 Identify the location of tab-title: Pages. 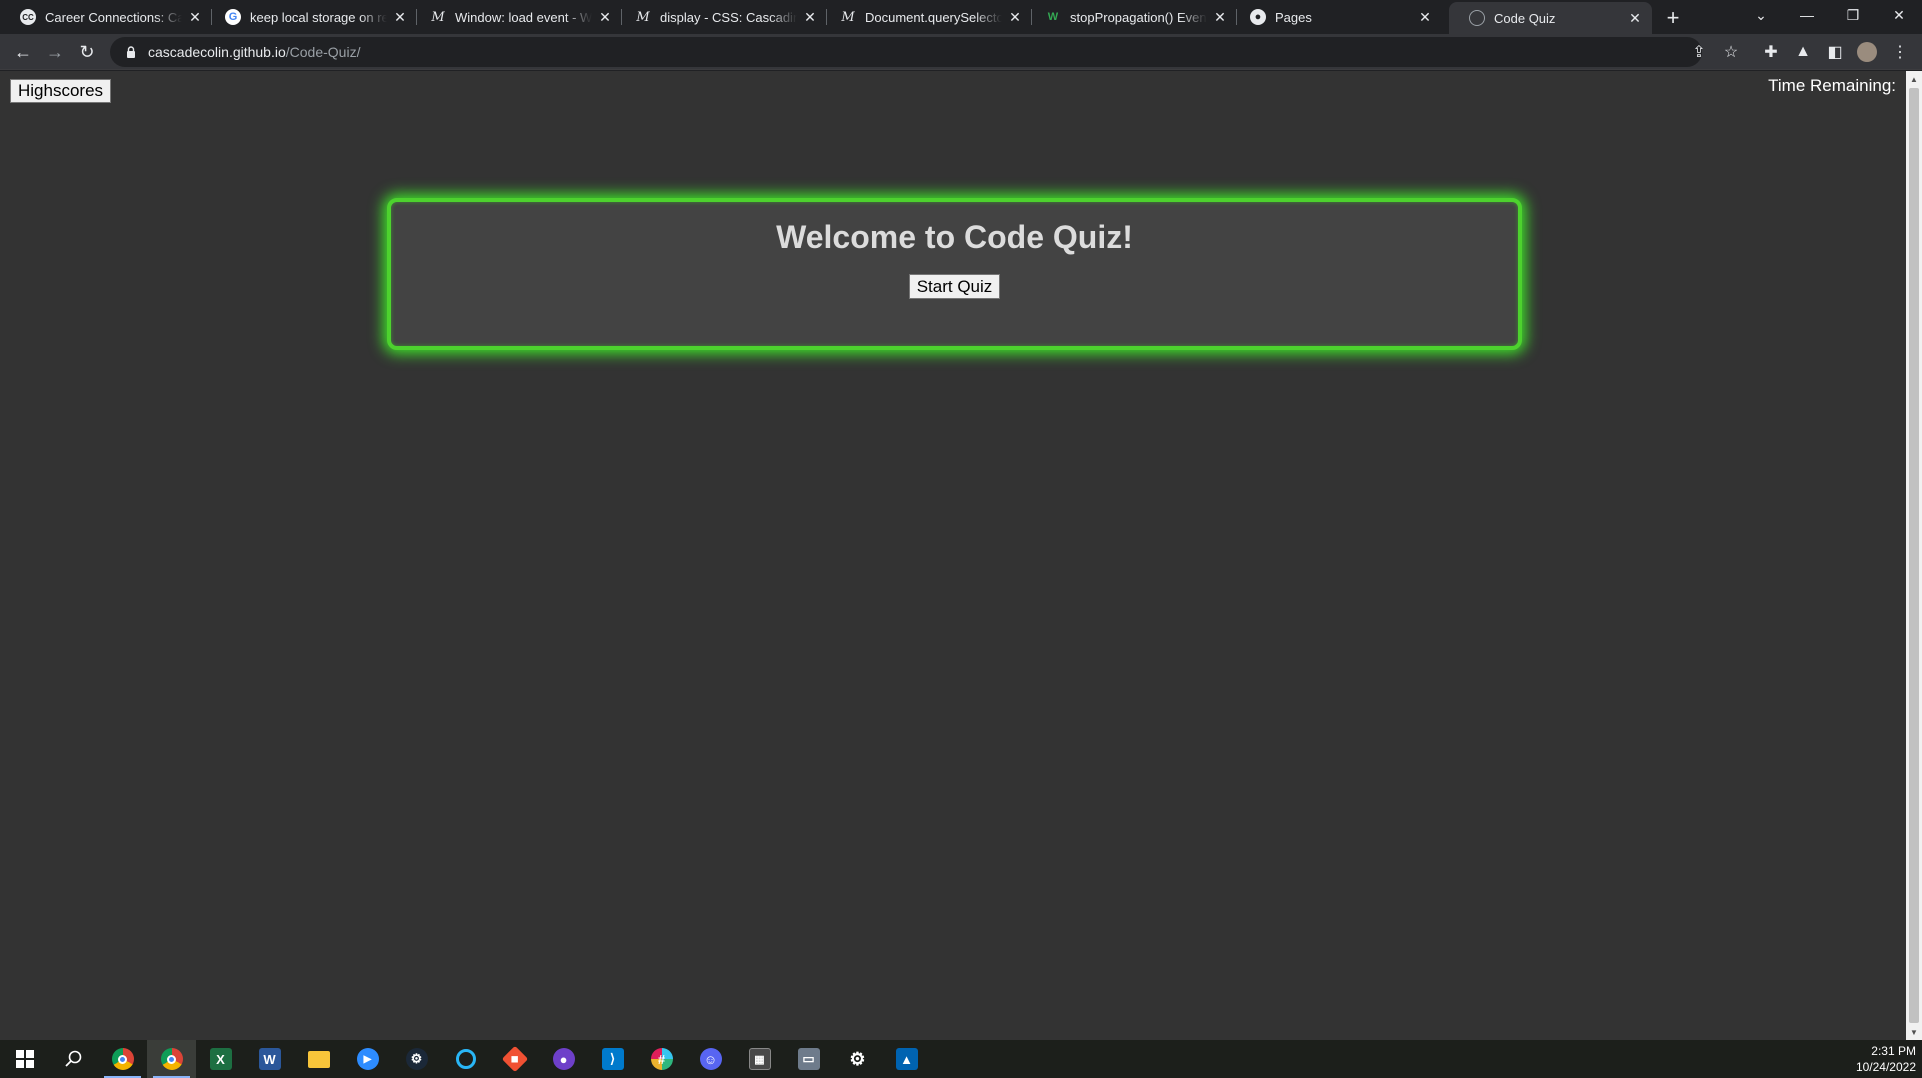
(1293, 17).